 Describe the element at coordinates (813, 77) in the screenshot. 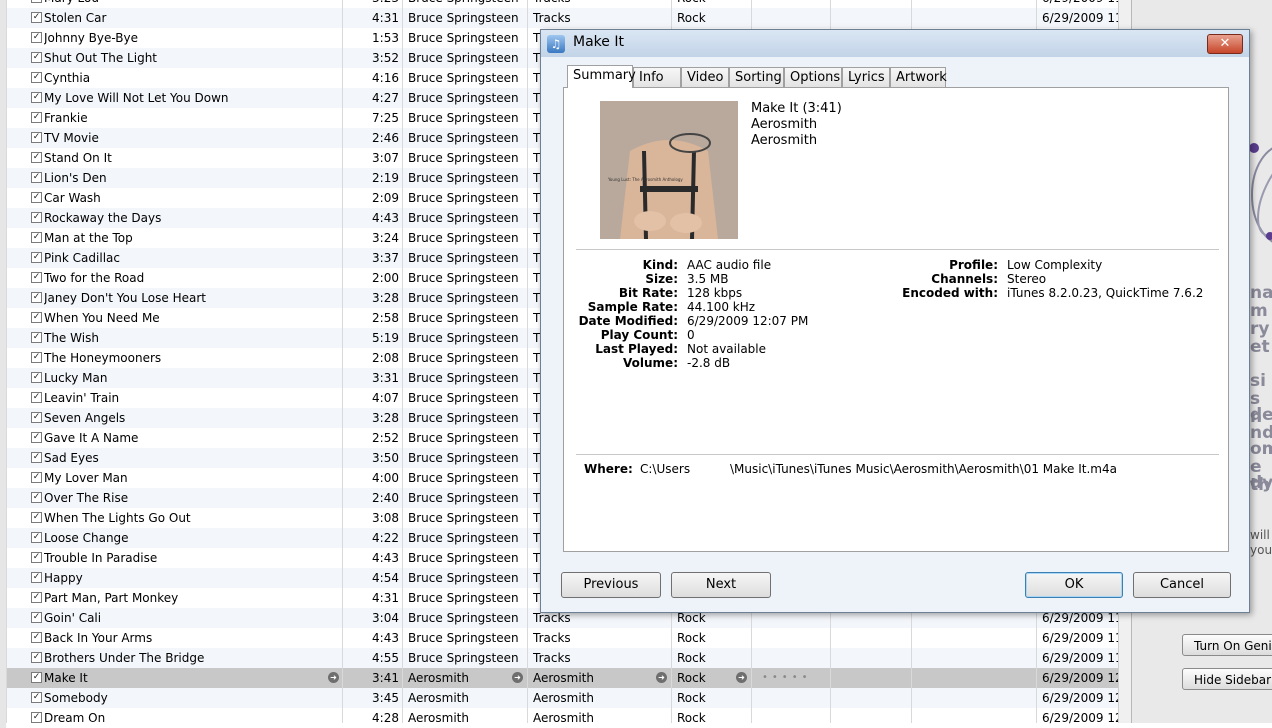

I see `tab-options: Options` at that location.